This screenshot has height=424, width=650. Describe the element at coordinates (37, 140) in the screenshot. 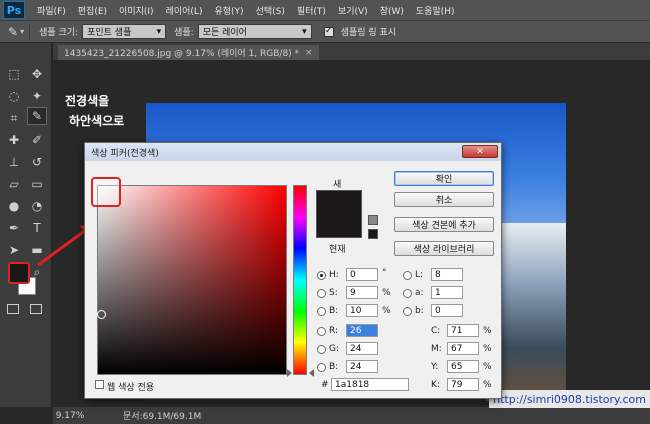

I see `brush-tool-icon: ✐` at that location.